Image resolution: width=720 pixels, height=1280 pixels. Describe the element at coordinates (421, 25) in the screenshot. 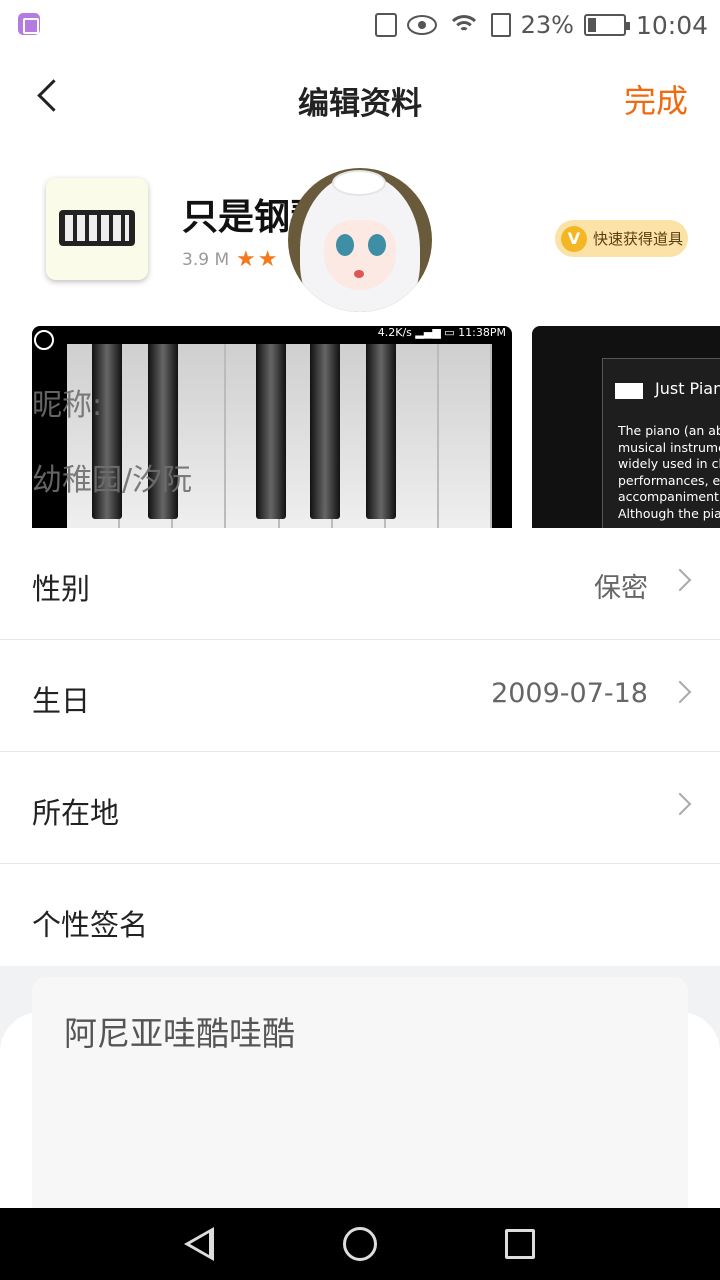

I see `eye-icon` at that location.